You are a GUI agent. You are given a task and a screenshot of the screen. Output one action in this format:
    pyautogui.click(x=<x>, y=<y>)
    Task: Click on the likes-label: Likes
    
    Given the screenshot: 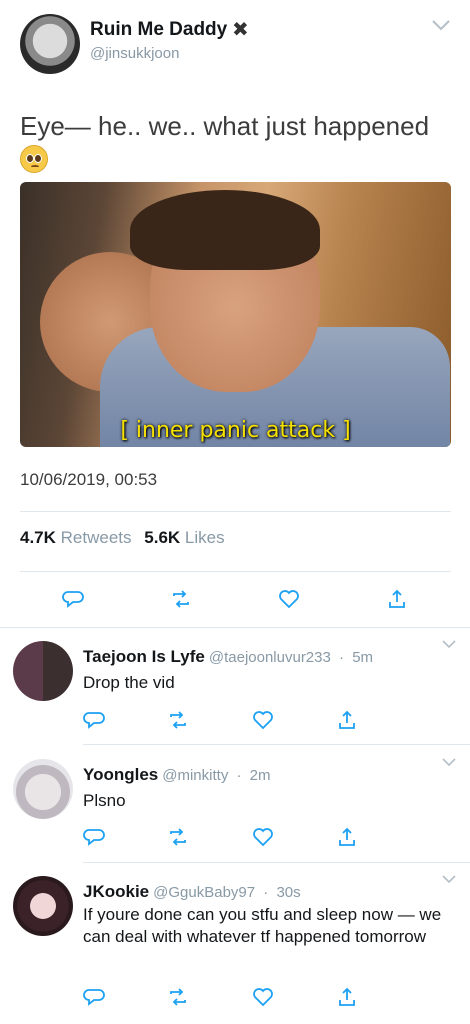 What is the action you would take?
    pyautogui.click(x=205, y=537)
    